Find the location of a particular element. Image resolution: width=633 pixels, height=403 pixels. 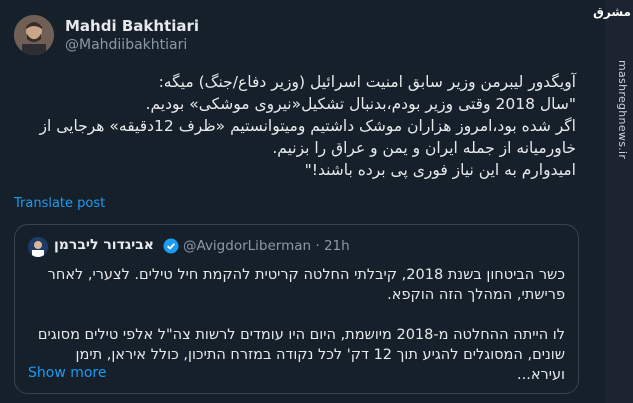

show-more-link: Show more is located at coordinates (67, 373).